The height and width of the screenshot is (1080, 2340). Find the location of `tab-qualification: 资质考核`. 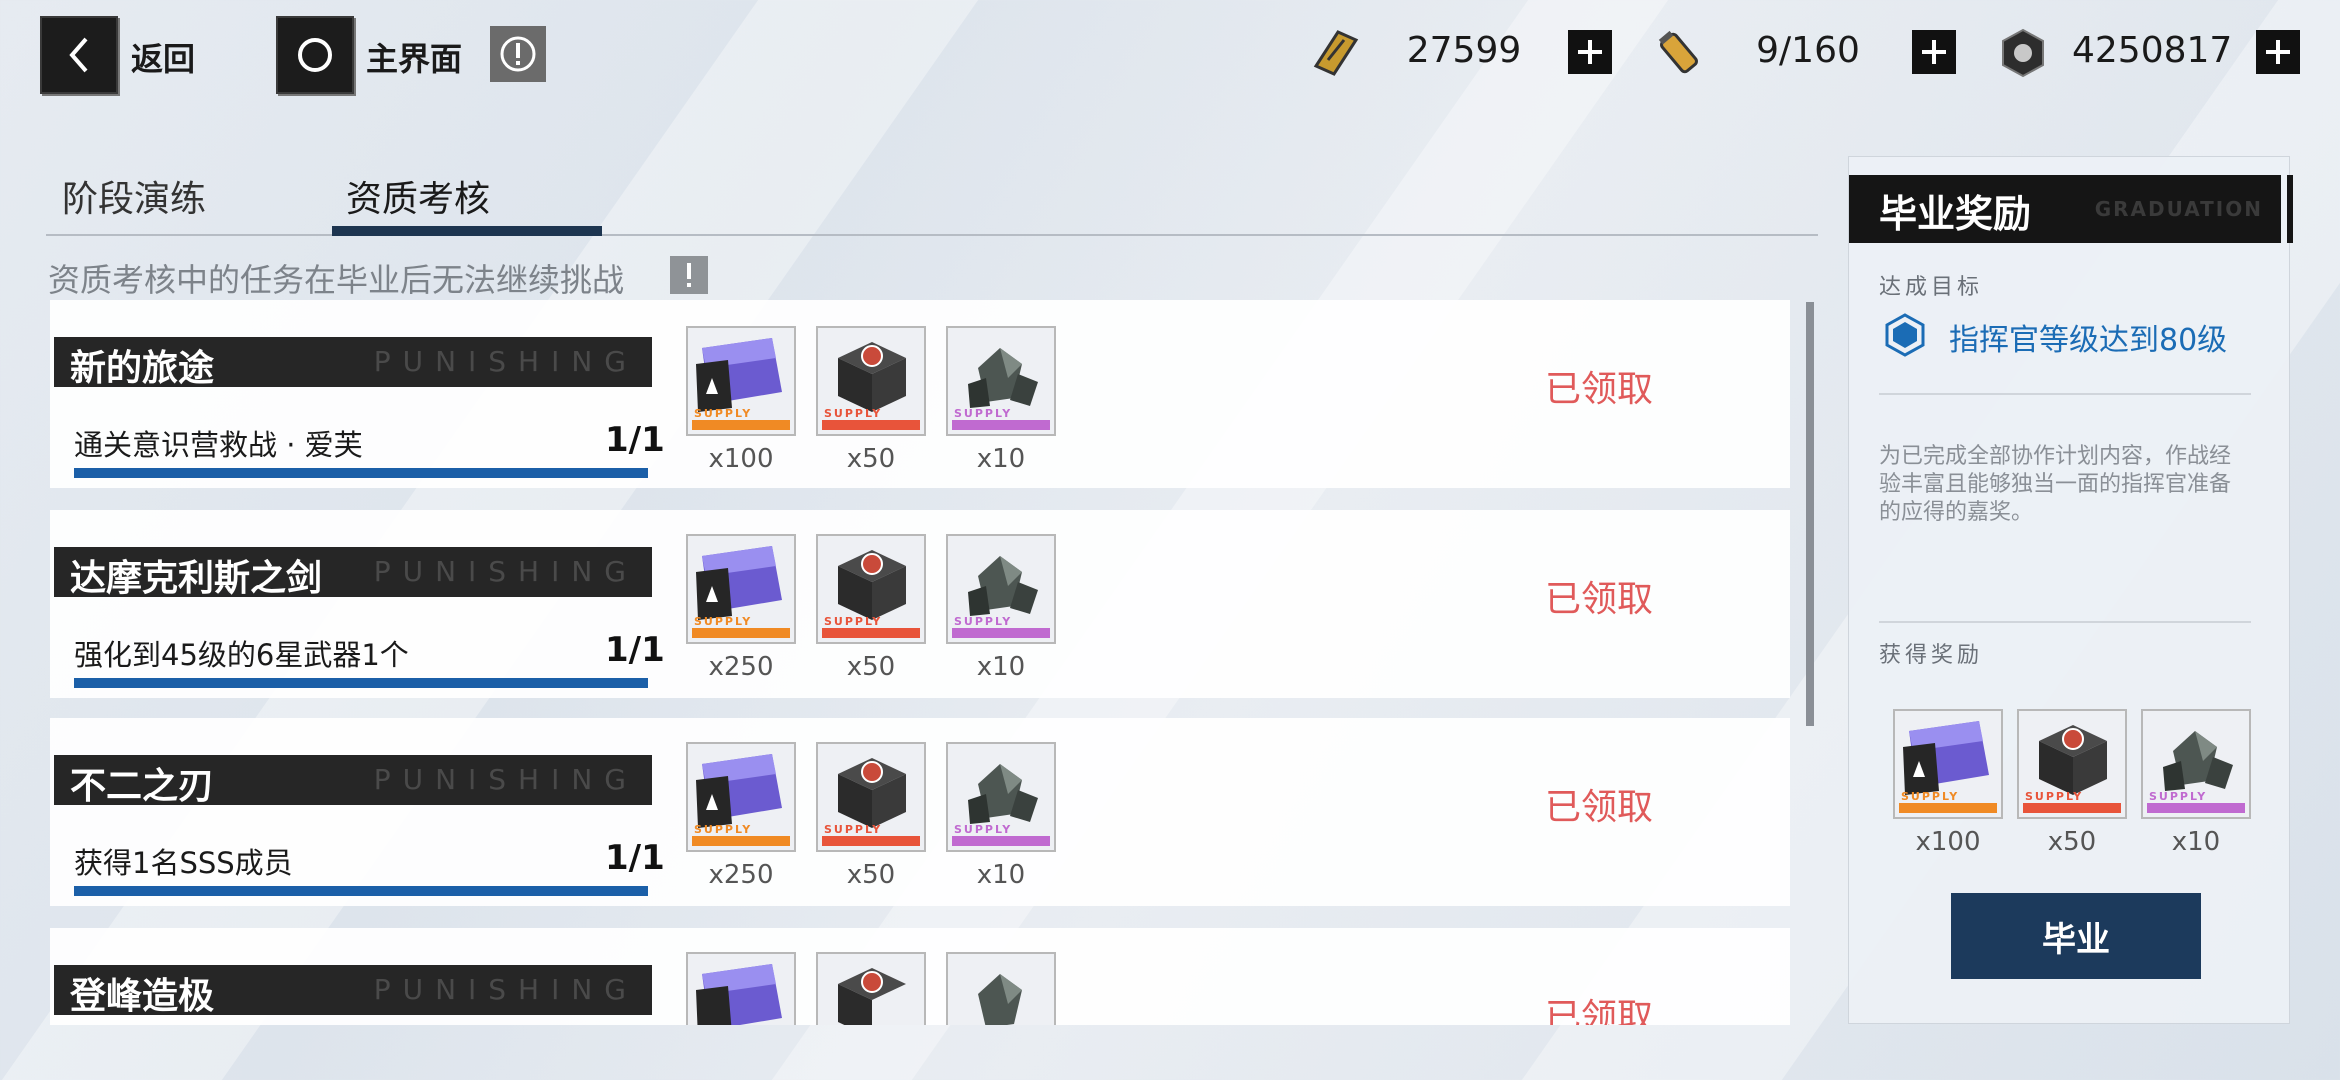

tab-qualification: 资质考核 is located at coordinates (418, 196).